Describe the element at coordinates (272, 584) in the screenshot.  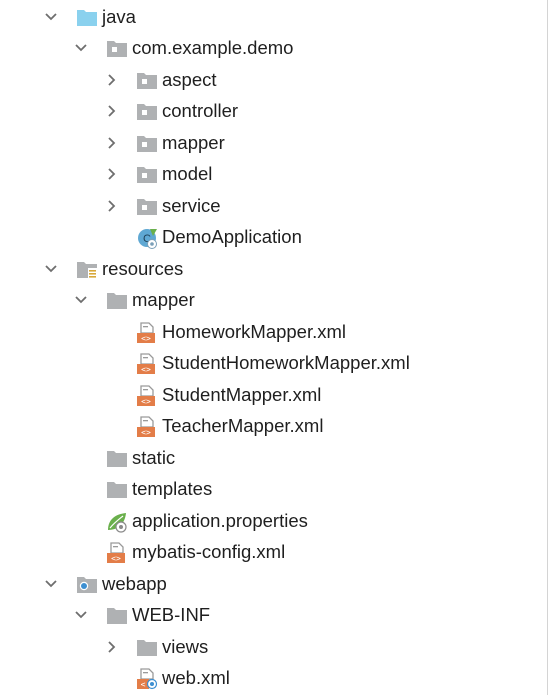
I see `tree-node-webapp: webapp` at that location.